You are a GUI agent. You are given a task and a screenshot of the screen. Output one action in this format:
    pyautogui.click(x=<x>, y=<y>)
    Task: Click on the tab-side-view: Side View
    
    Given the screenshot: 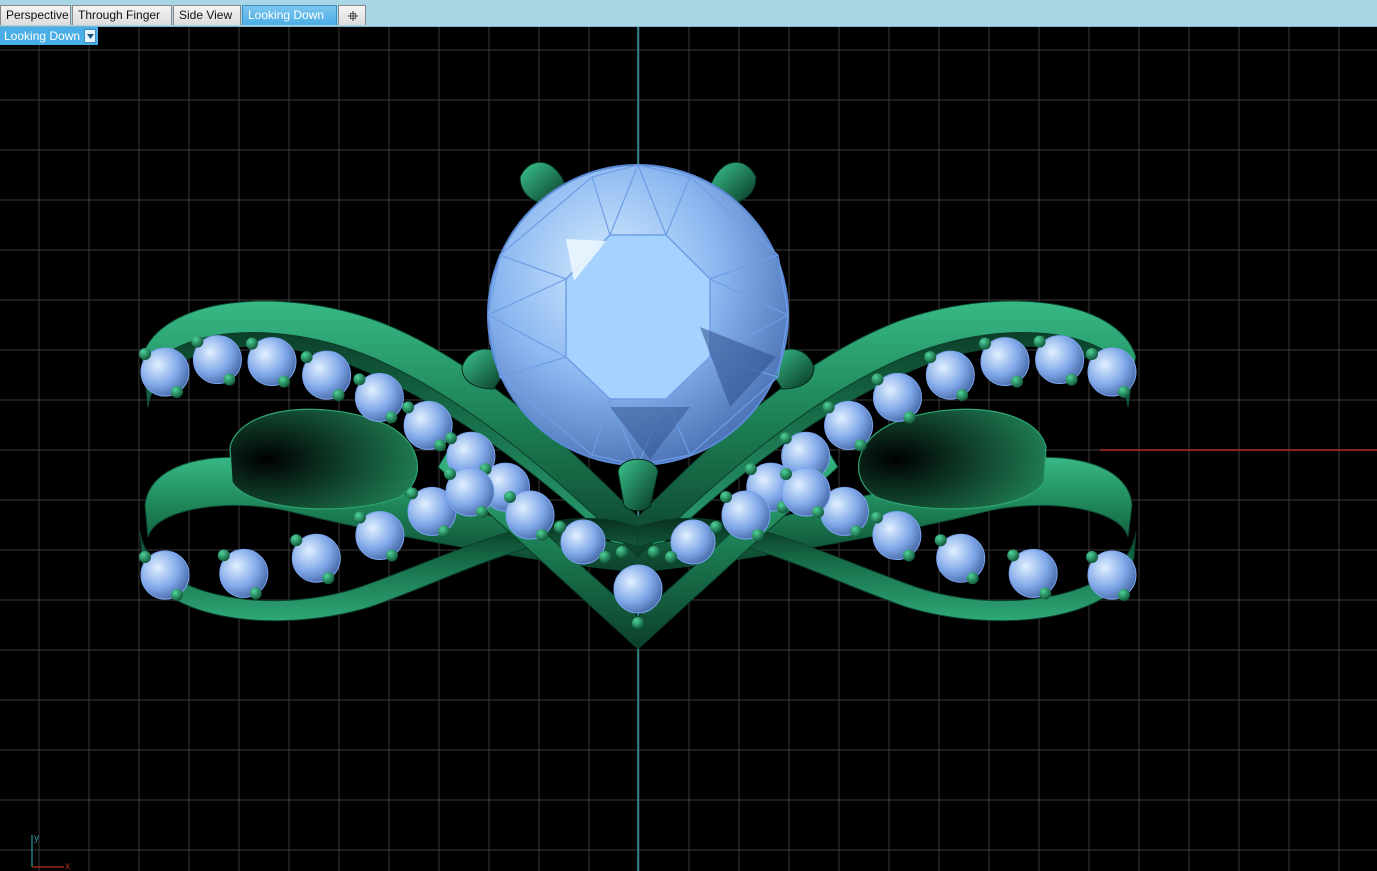 What is the action you would take?
    pyautogui.click(x=207, y=15)
    